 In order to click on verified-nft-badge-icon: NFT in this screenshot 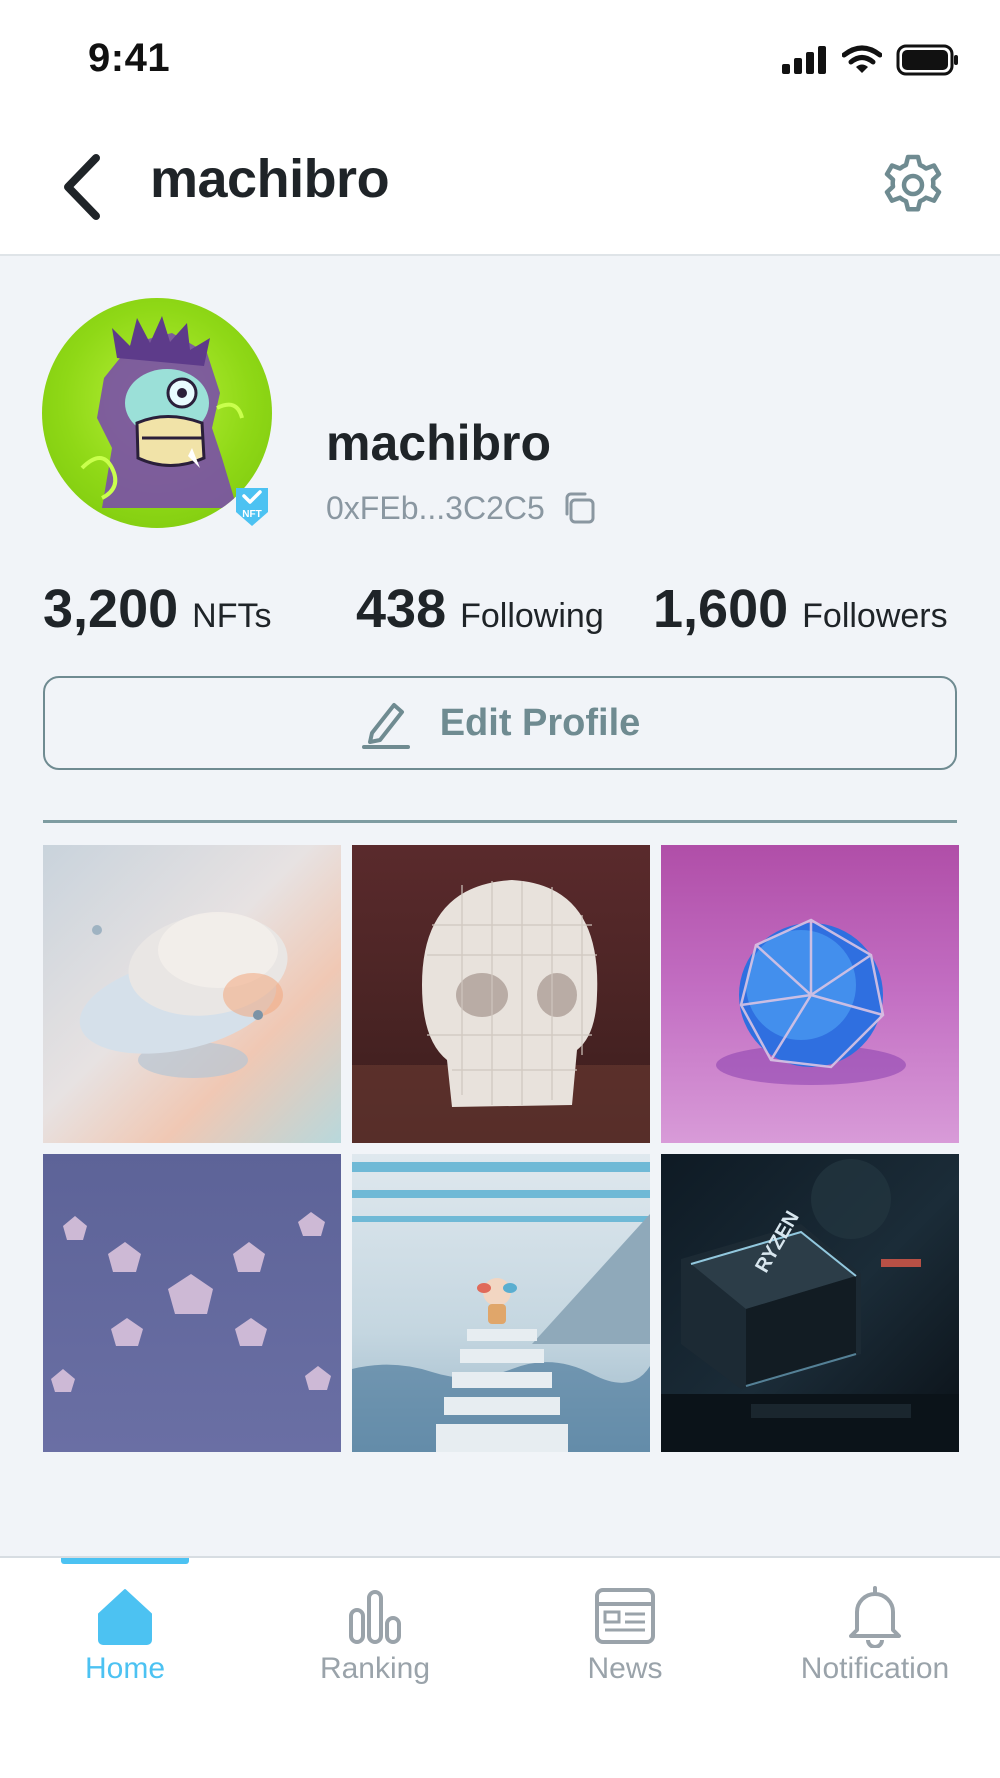, I will do `click(252, 507)`.